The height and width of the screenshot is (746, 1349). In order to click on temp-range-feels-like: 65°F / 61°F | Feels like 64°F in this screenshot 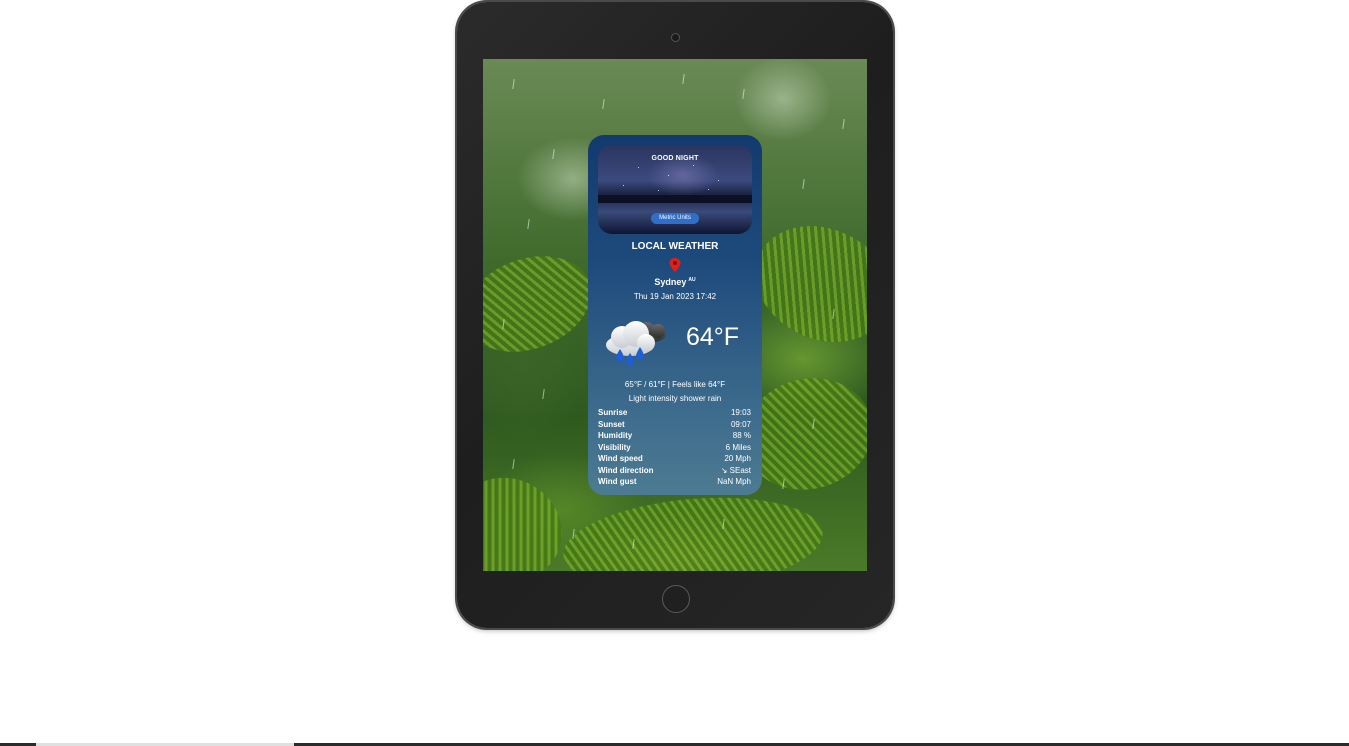, I will do `click(675, 384)`.